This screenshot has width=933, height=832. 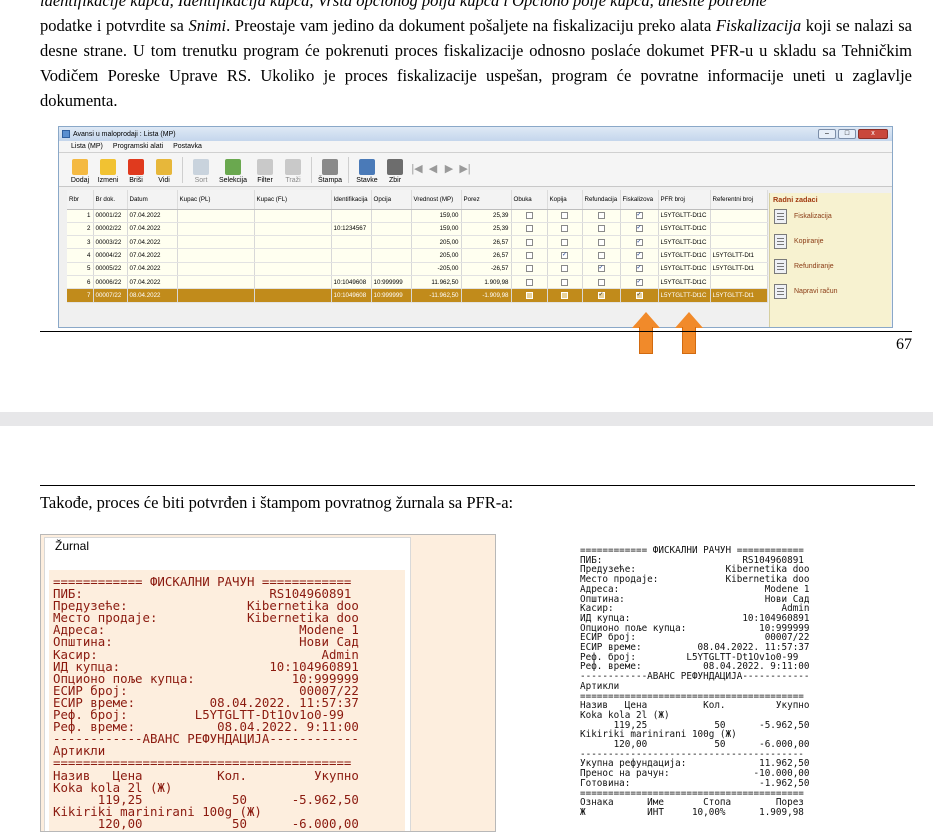 I want to click on toolbar-label: Filter, so click(x=265, y=180).